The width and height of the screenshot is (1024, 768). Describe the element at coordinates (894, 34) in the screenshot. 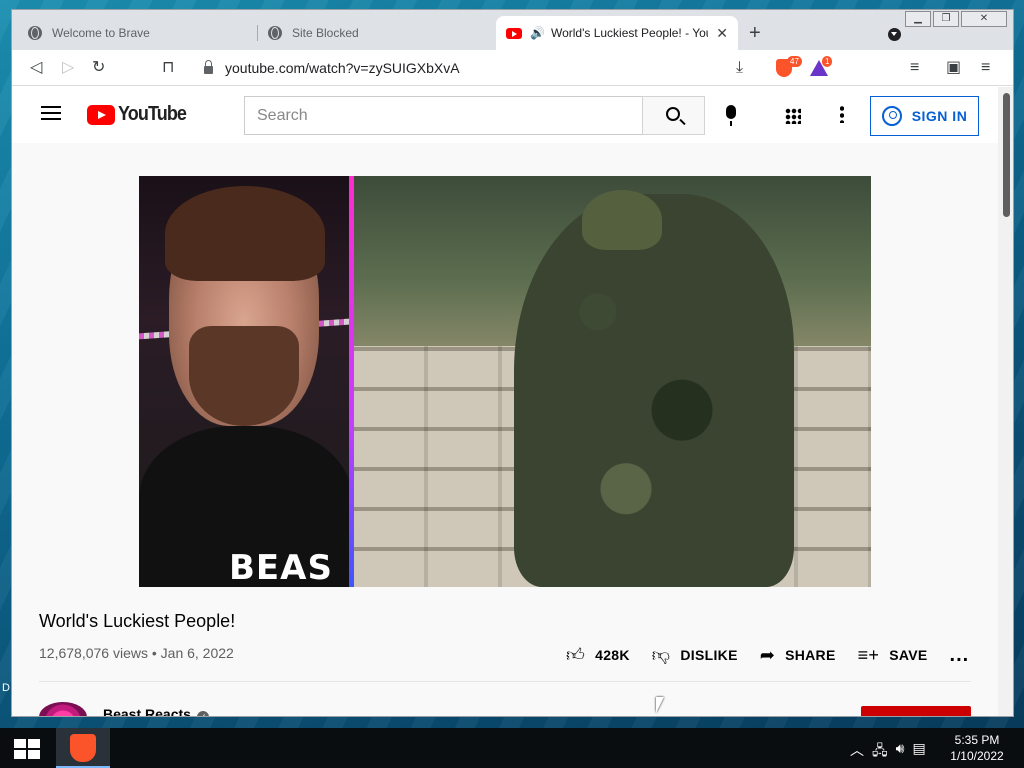

I see `tab-search-icon` at that location.